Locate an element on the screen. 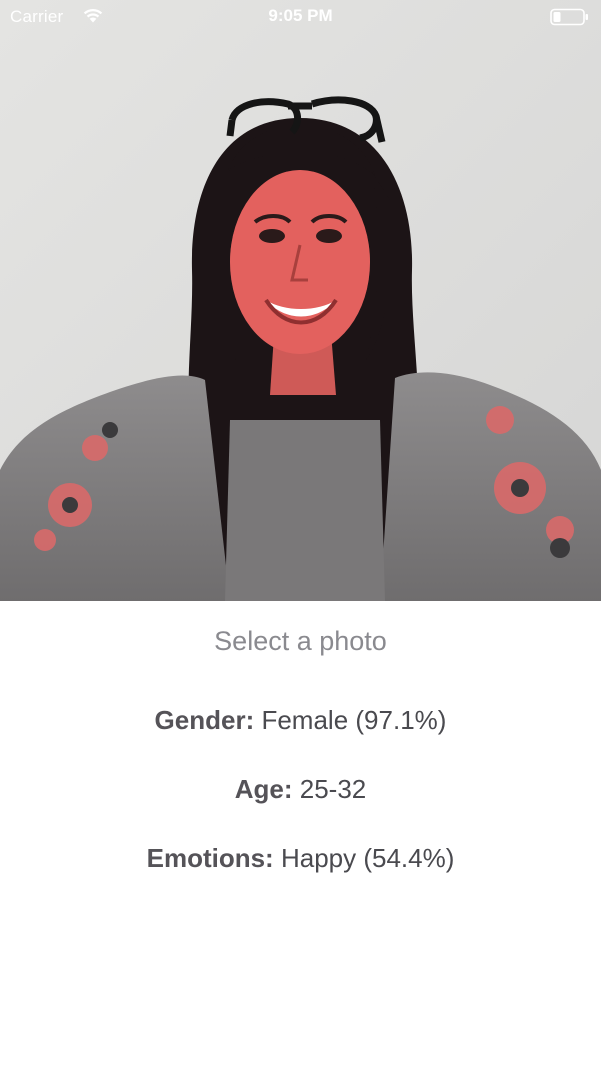 The width and height of the screenshot is (601, 1069). age-value: 25-32 is located at coordinates (333, 789).